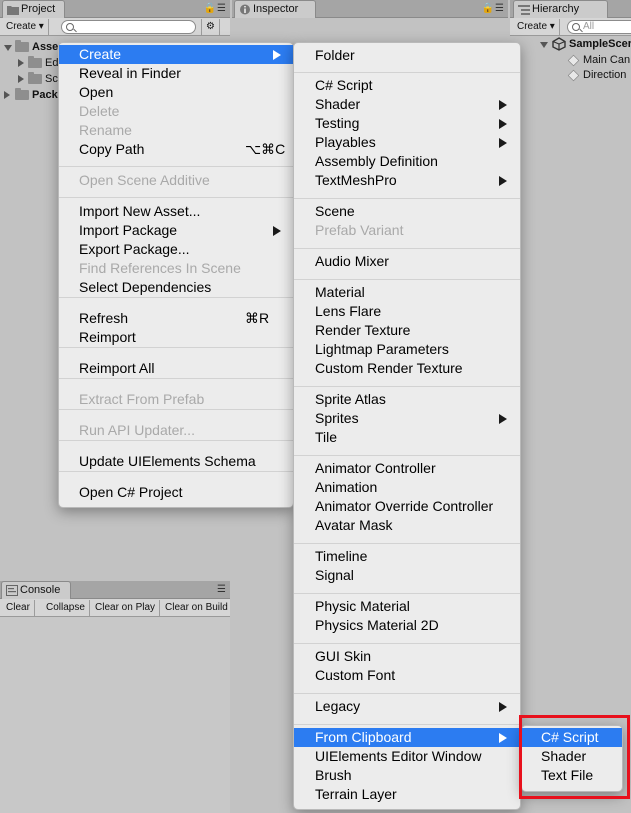 This screenshot has height=813, width=631. Describe the element at coordinates (145, 287) in the screenshot. I see `menu-item-label: Select Dependencies` at that location.